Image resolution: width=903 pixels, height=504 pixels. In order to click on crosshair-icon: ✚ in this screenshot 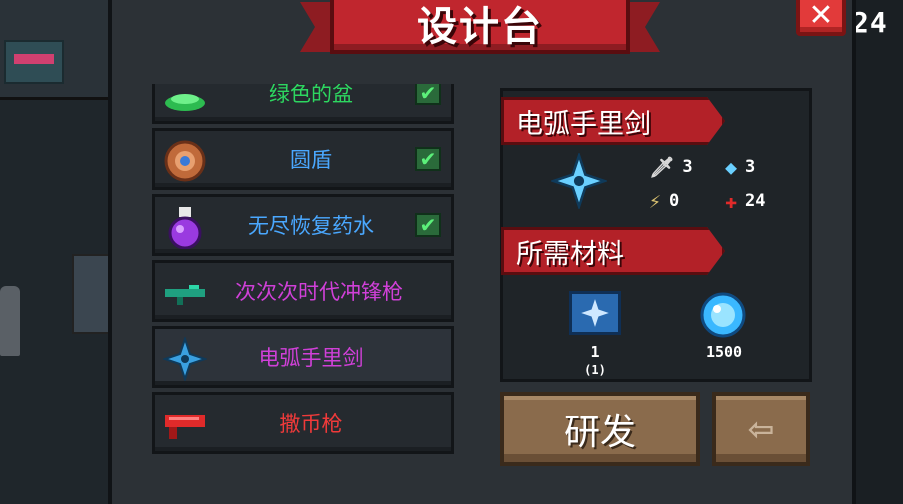, I will do `click(731, 201)`.